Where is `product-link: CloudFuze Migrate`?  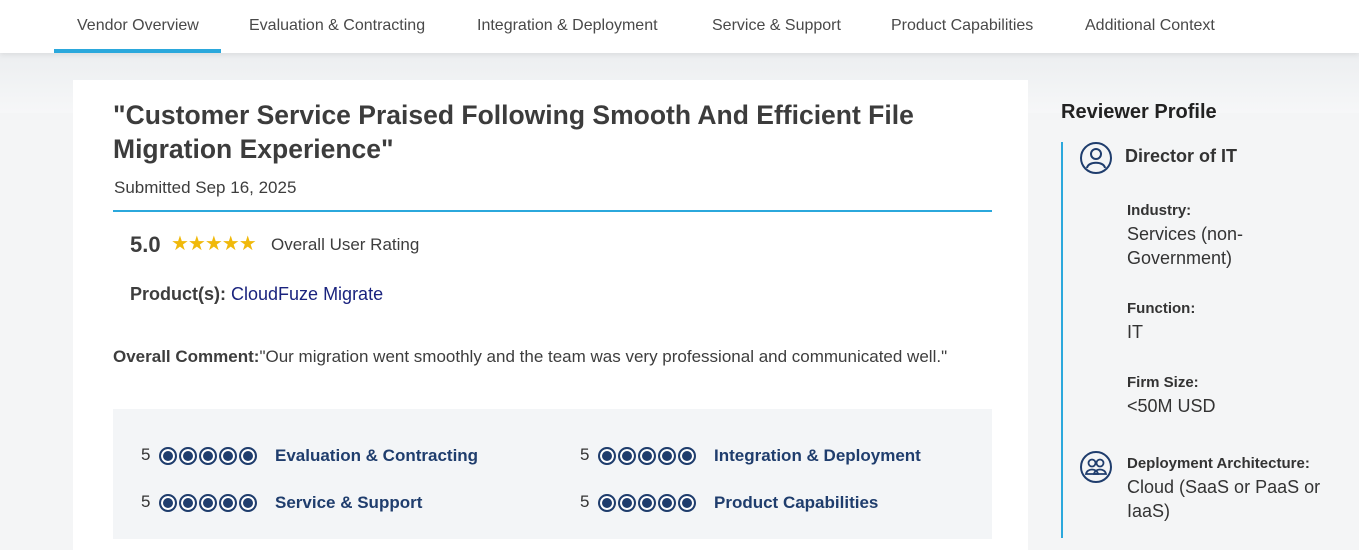 product-link: CloudFuze Migrate is located at coordinates (307, 294).